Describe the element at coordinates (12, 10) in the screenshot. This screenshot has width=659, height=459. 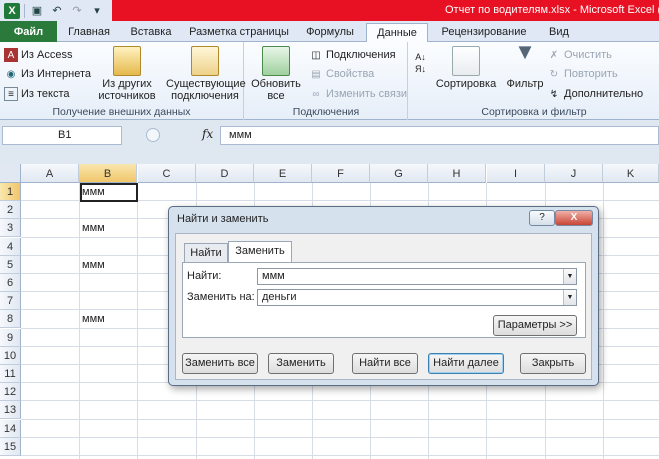
I see `excel-logo-icon: X` at that location.